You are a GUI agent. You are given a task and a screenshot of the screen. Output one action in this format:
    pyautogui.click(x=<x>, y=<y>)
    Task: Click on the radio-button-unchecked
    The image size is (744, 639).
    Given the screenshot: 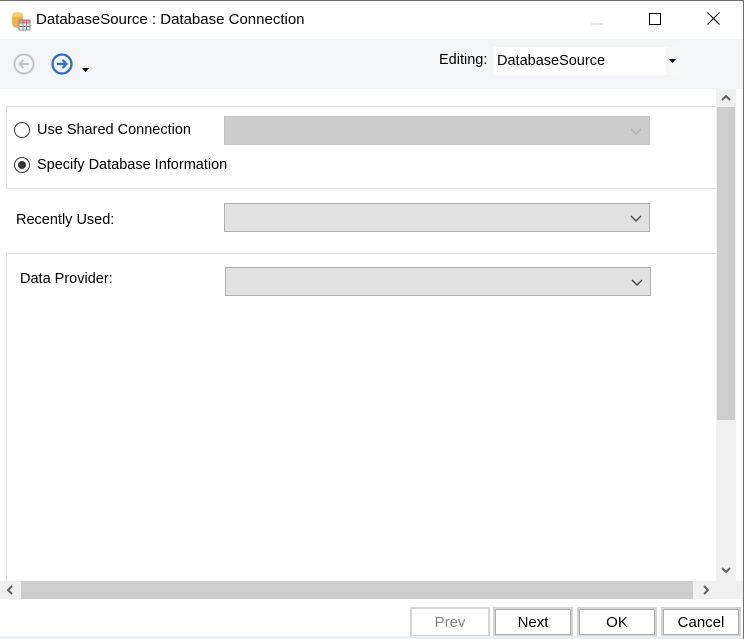 What is the action you would take?
    pyautogui.click(x=22, y=130)
    